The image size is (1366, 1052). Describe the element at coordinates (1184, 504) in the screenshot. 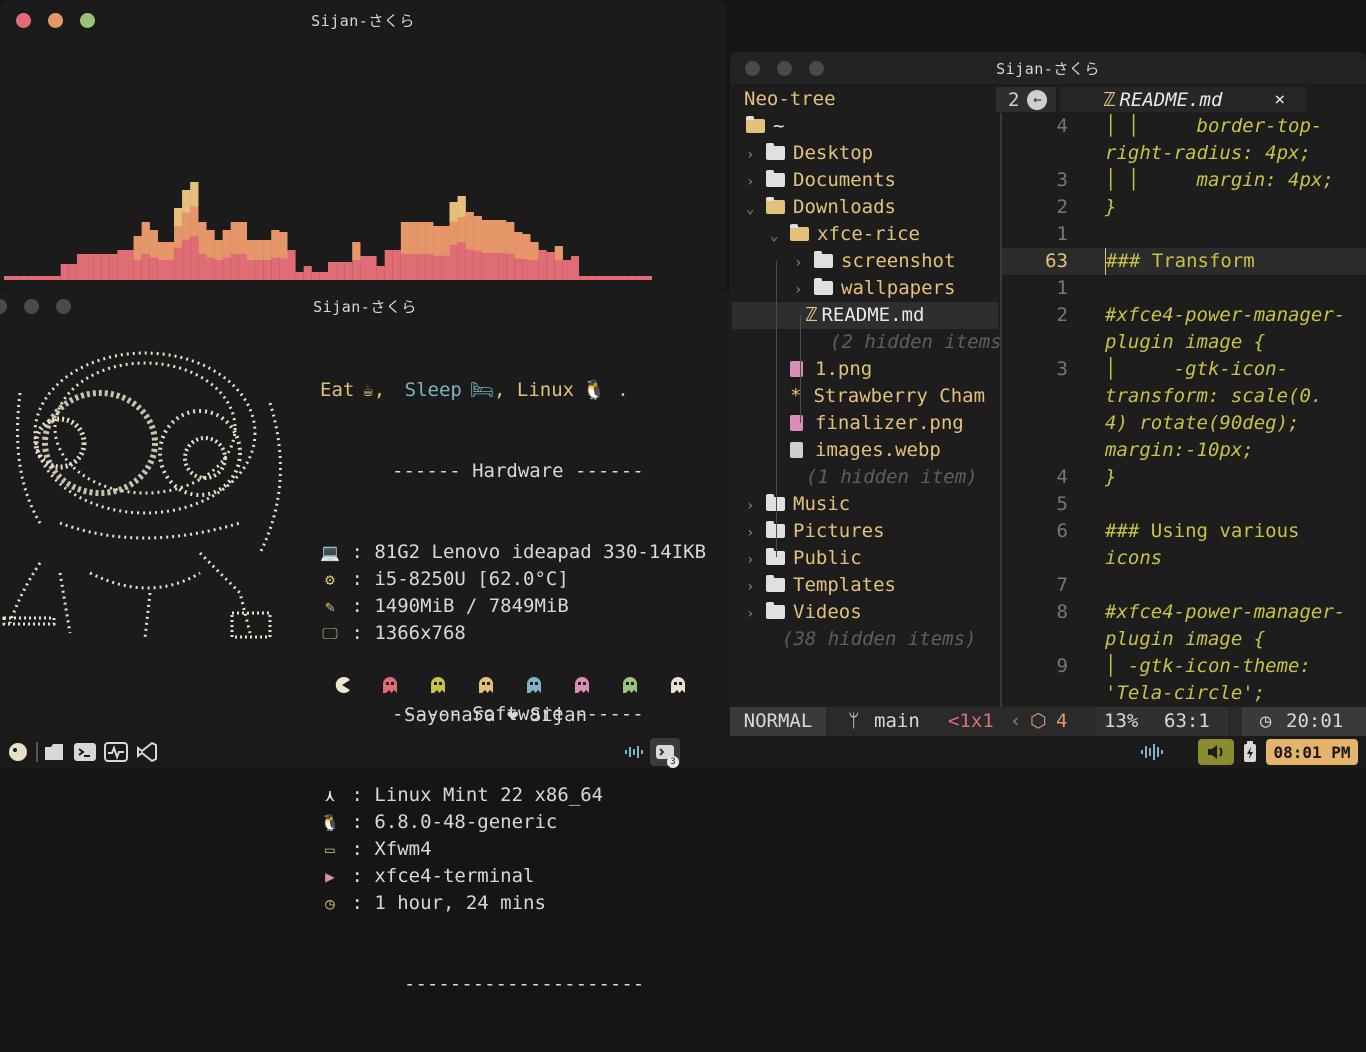

I see `editor-line: 5` at that location.